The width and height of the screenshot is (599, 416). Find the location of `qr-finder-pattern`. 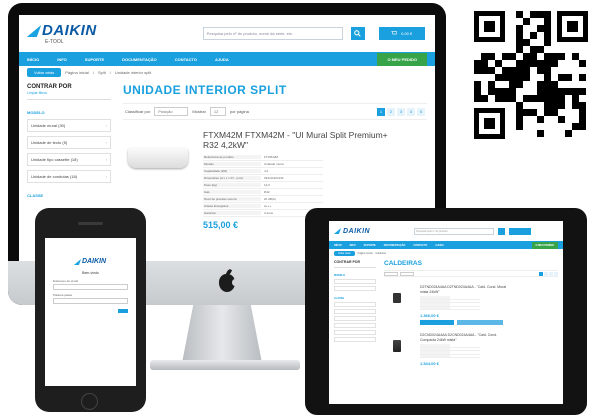

qr-finder-pattern is located at coordinates (572, 26).